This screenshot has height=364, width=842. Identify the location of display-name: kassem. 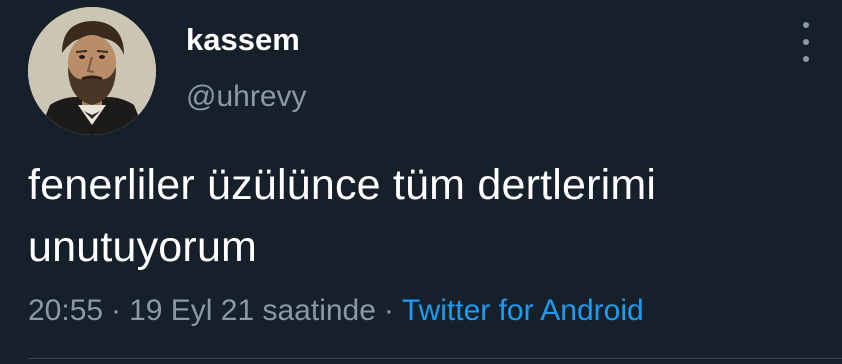
(243, 40).